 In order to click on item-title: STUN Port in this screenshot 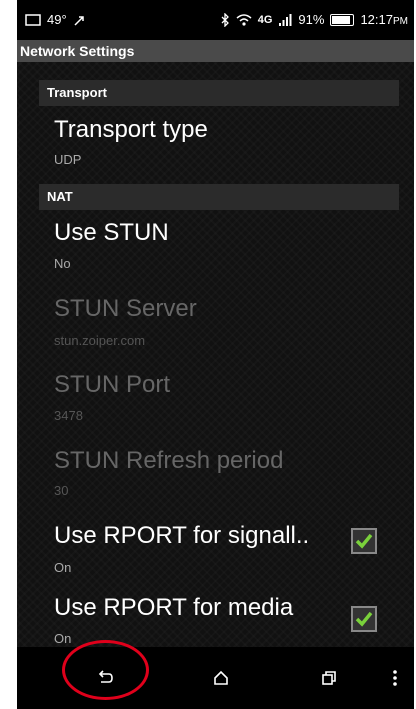, I will do `click(112, 384)`.